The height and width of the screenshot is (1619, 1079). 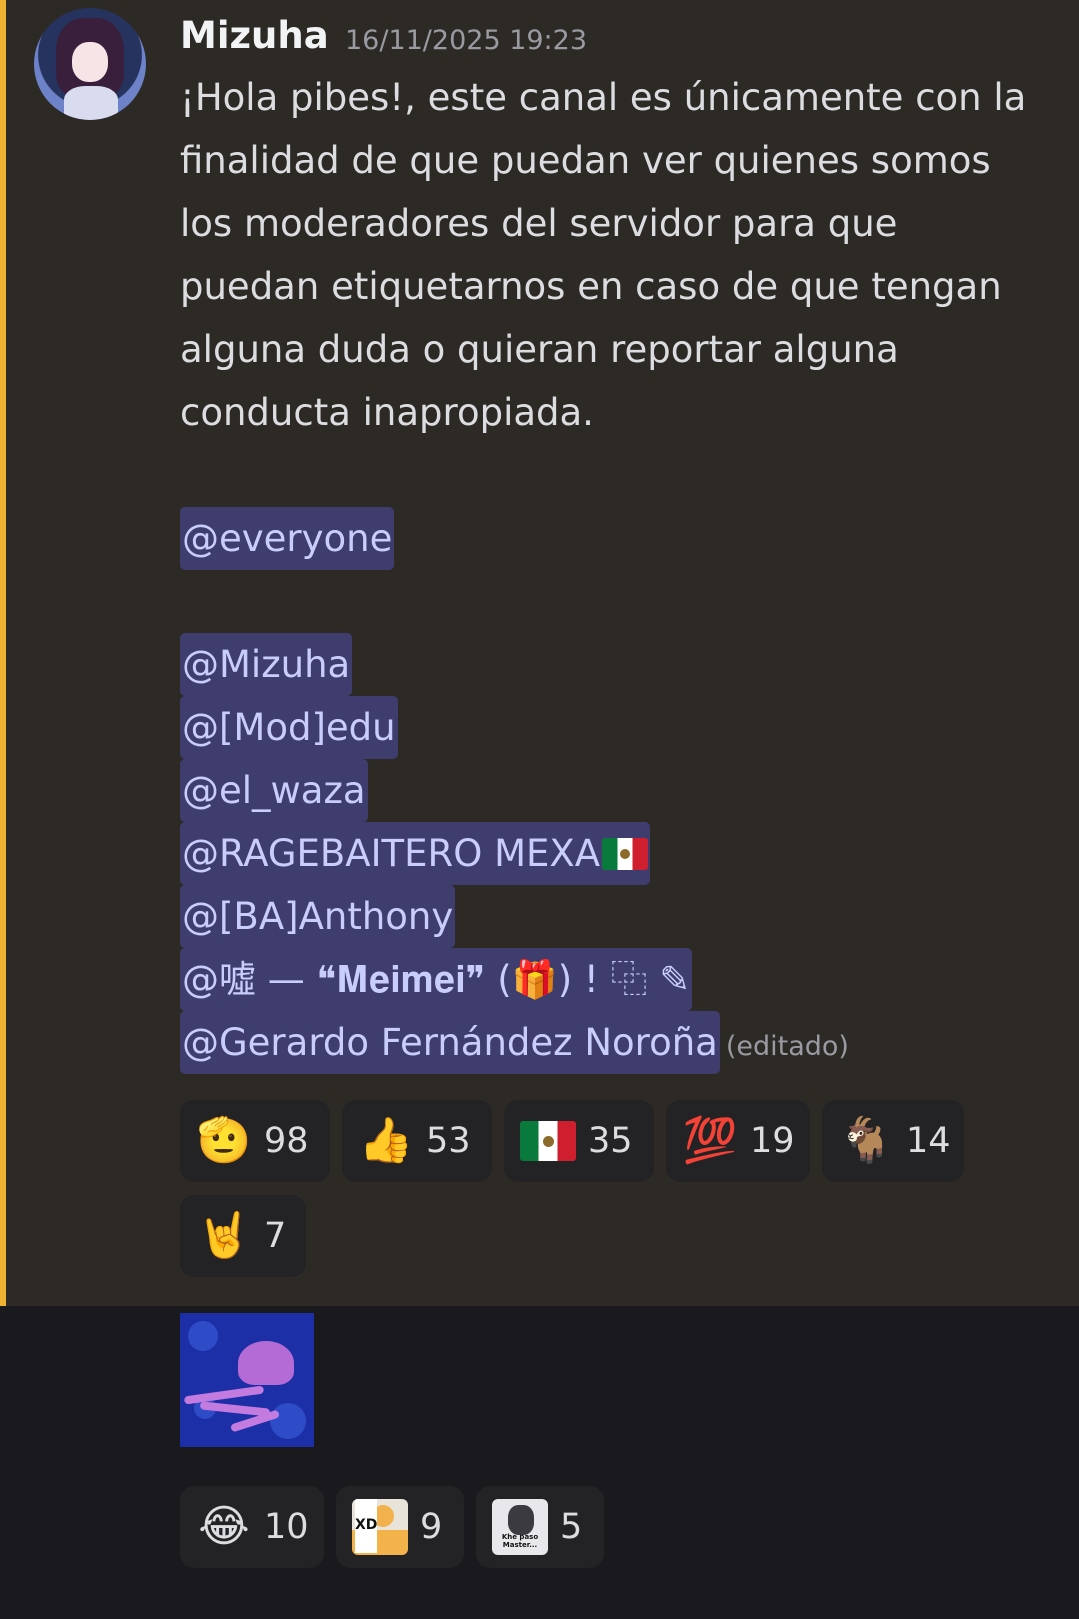 I want to click on mention-user: @[BA]Anthony, so click(x=318, y=916).